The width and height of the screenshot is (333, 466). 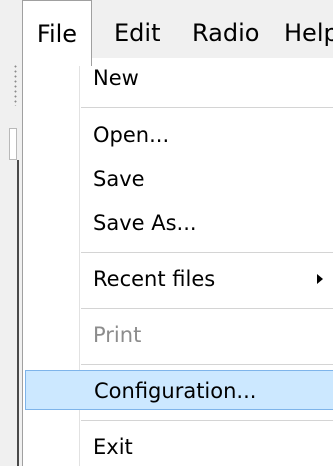 I want to click on toolbar-grip-icon, so click(x=15, y=85).